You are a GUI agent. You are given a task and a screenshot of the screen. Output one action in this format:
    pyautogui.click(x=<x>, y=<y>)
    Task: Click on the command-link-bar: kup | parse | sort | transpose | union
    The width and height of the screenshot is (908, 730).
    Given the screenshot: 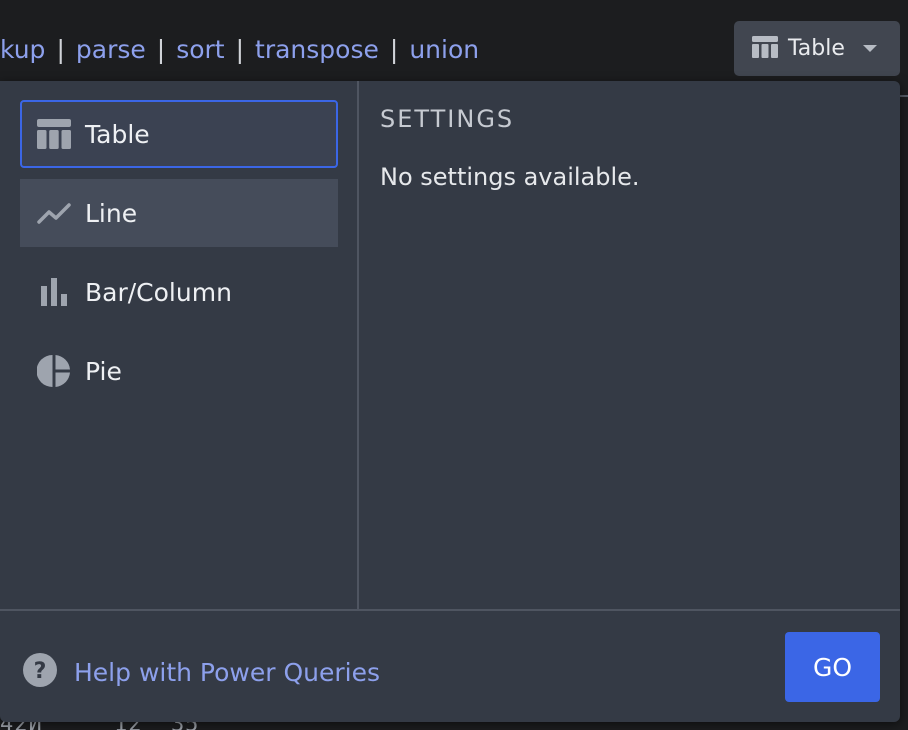 What is the action you would take?
    pyautogui.click(x=239, y=49)
    